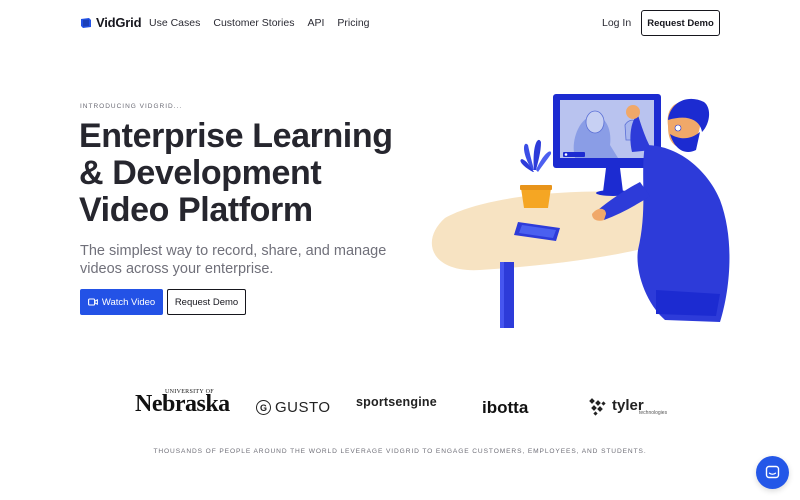 The image size is (800, 500). I want to click on nav-request-demo-button: Request Demo, so click(680, 23).